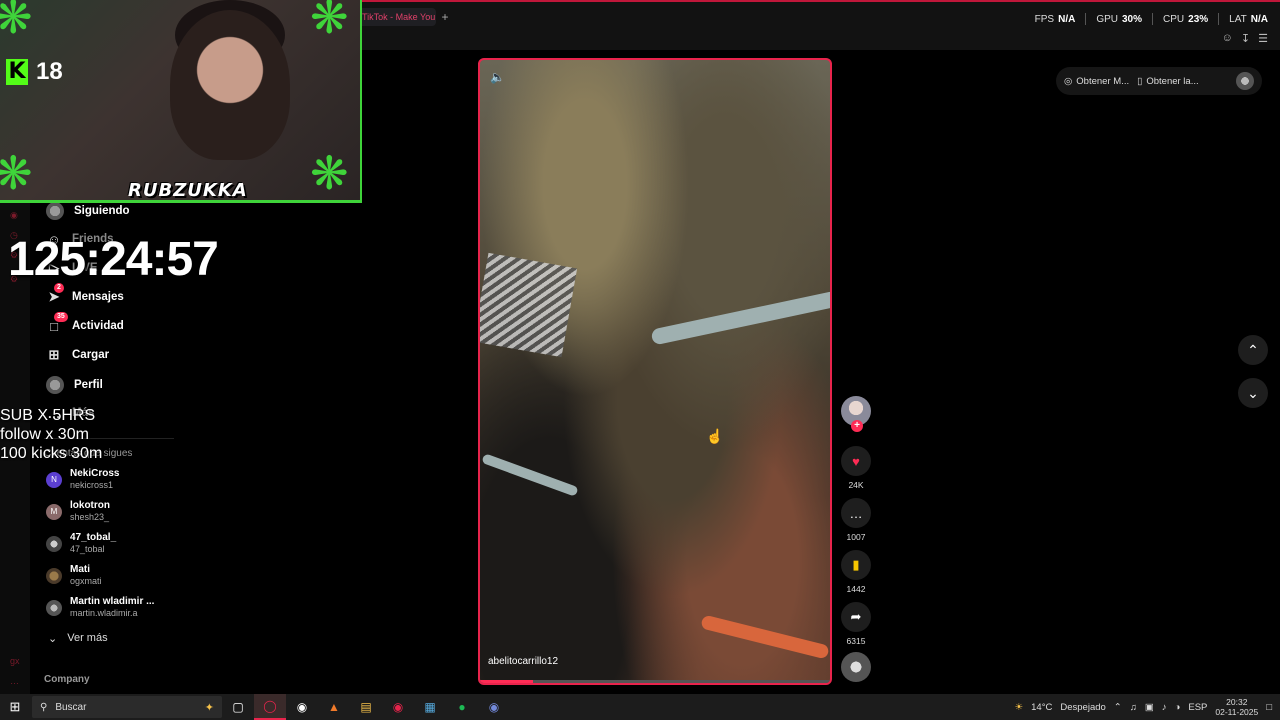 This screenshot has height=720, width=1280. What do you see at coordinates (86, 581) in the screenshot?
I see `account-handle: ogxmati` at bounding box center [86, 581].